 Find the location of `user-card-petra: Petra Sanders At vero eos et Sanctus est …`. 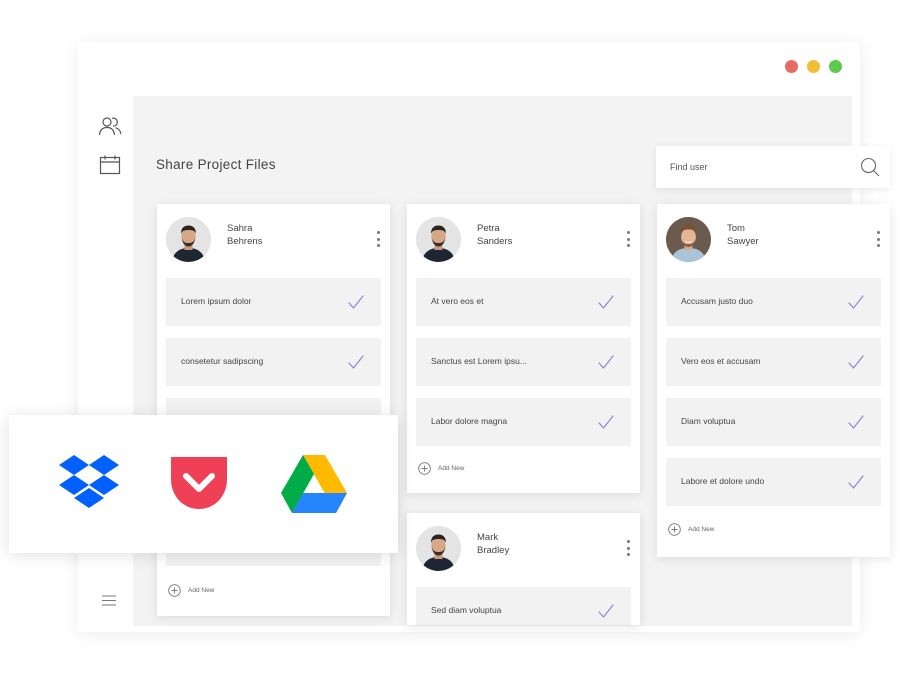

user-card-petra: Petra Sanders At vero eos et Sanctus est … is located at coordinates (523, 348).